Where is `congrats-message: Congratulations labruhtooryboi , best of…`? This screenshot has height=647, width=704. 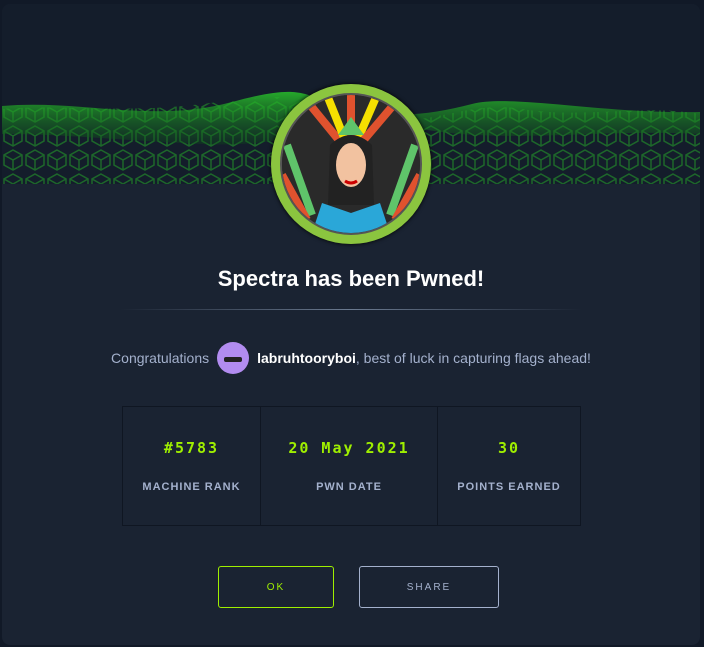
congrats-message: Congratulations labruhtooryboi , best of… is located at coordinates (351, 358).